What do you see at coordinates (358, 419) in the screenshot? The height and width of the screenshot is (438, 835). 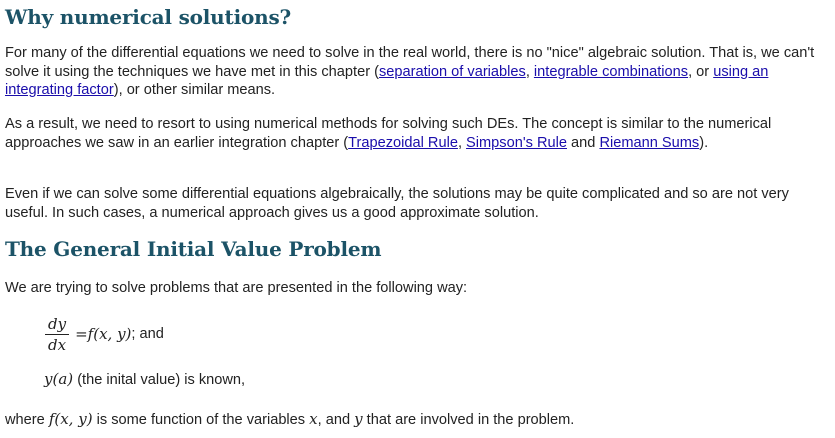 I see `math-y: y` at bounding box center [358, 419].